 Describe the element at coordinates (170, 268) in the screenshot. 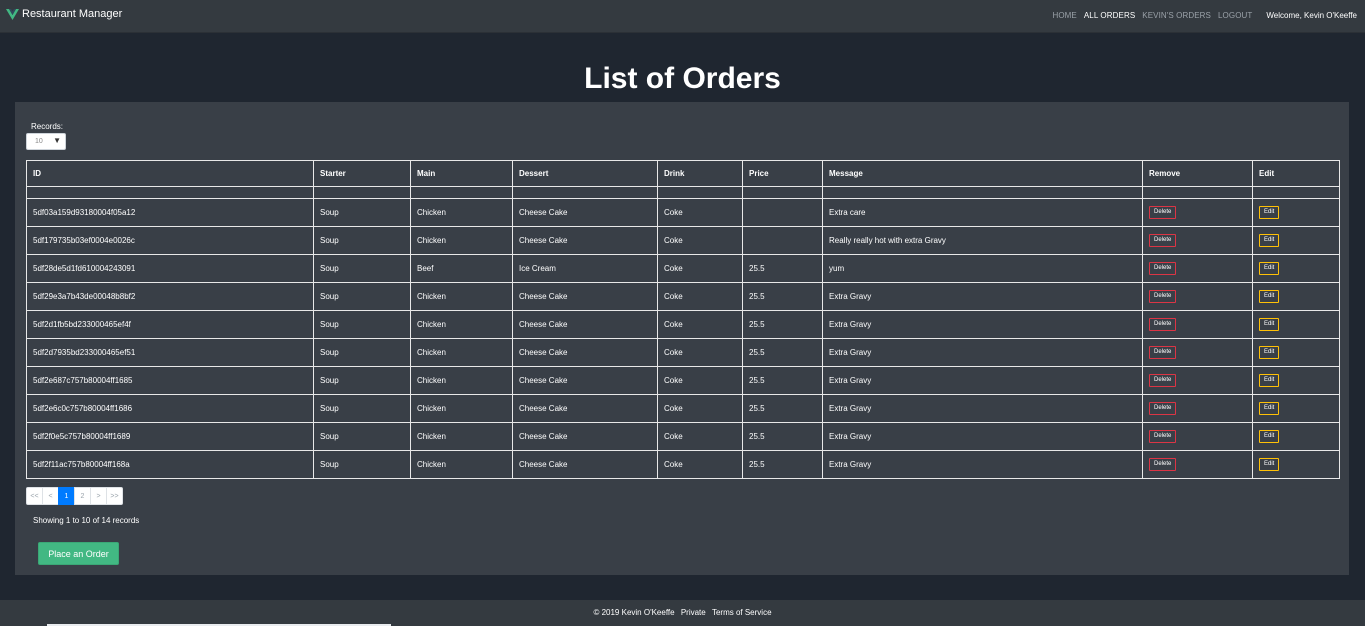

I see `order-id-cell: 5df28de5d1fd610004243091` at that location.